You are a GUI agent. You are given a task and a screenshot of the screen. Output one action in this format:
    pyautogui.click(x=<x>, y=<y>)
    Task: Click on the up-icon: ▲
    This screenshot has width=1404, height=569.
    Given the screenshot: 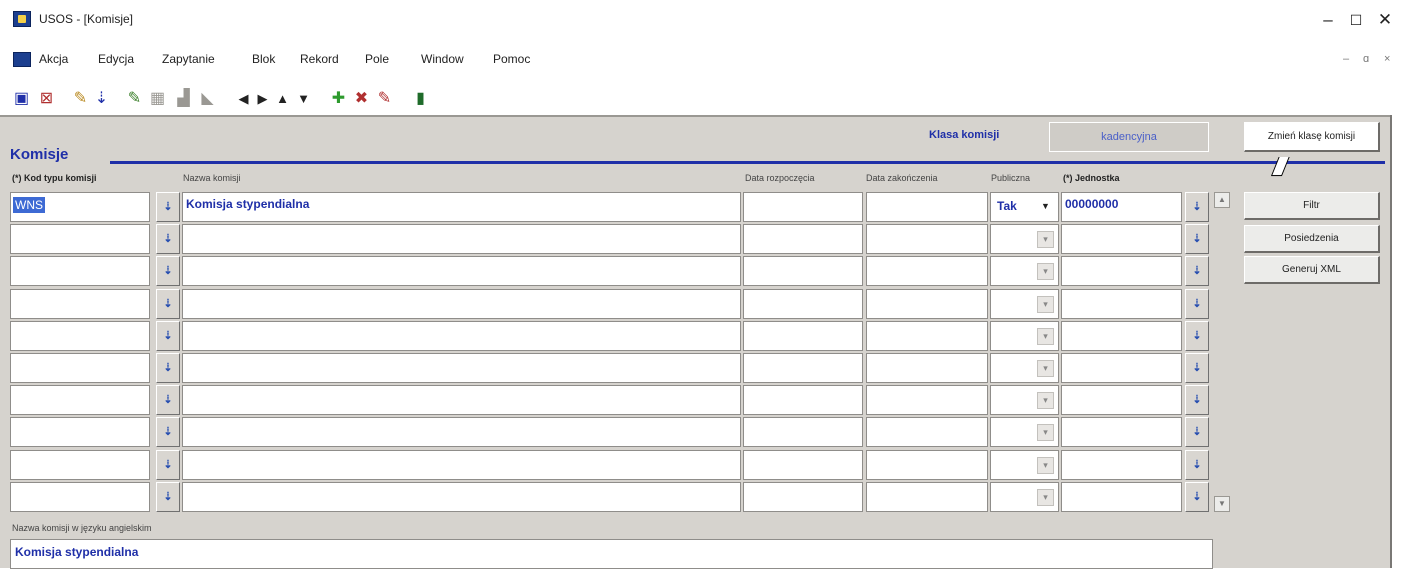 What is the action you would take?
    pyautogui.click(x=282, y=98)
    